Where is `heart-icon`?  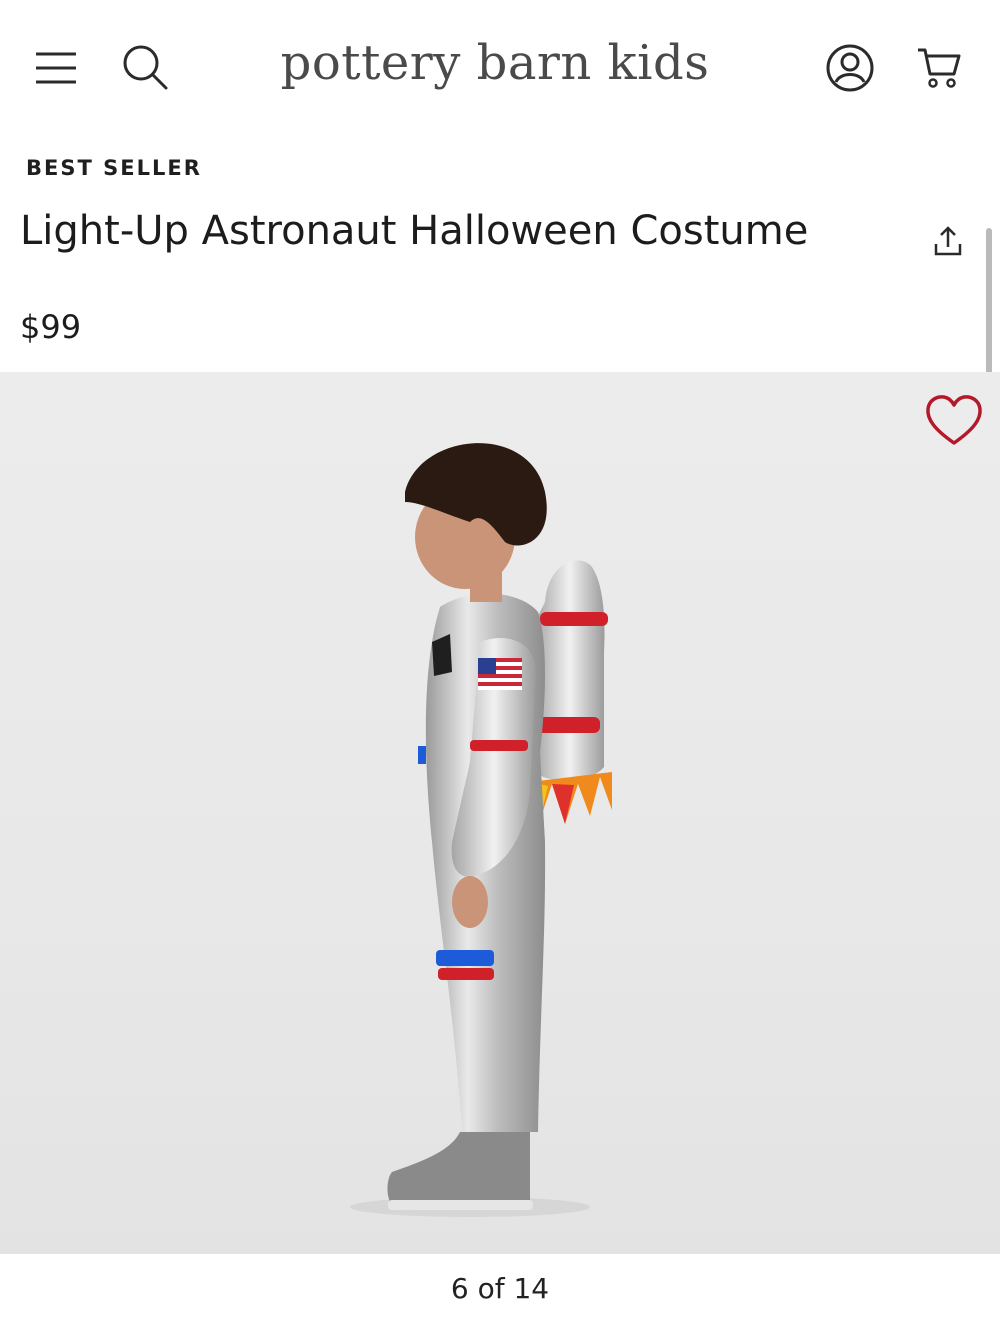
heart-icon is located at coordinates (954, 420).